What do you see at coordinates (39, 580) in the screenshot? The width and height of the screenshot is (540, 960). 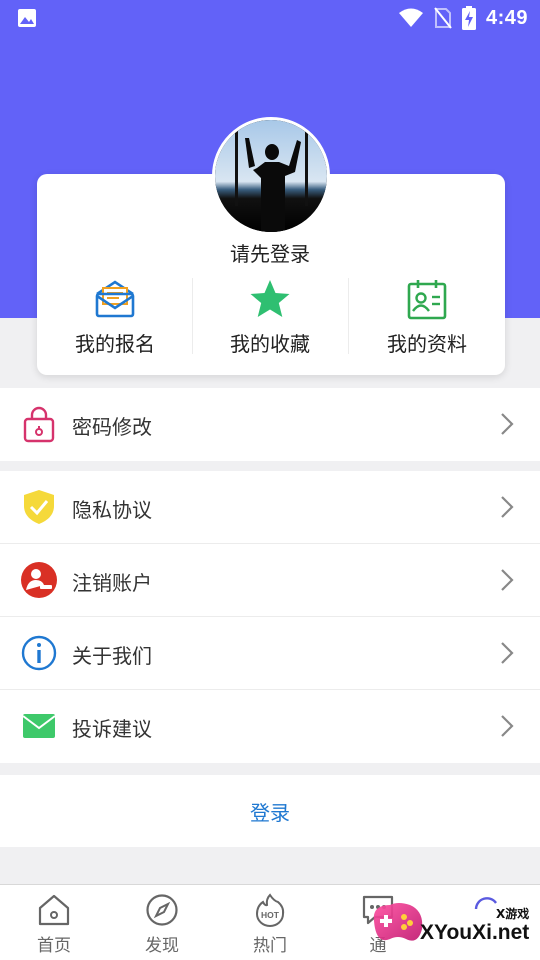 I see `user-remove-icon` at bounding box center [39, 580].